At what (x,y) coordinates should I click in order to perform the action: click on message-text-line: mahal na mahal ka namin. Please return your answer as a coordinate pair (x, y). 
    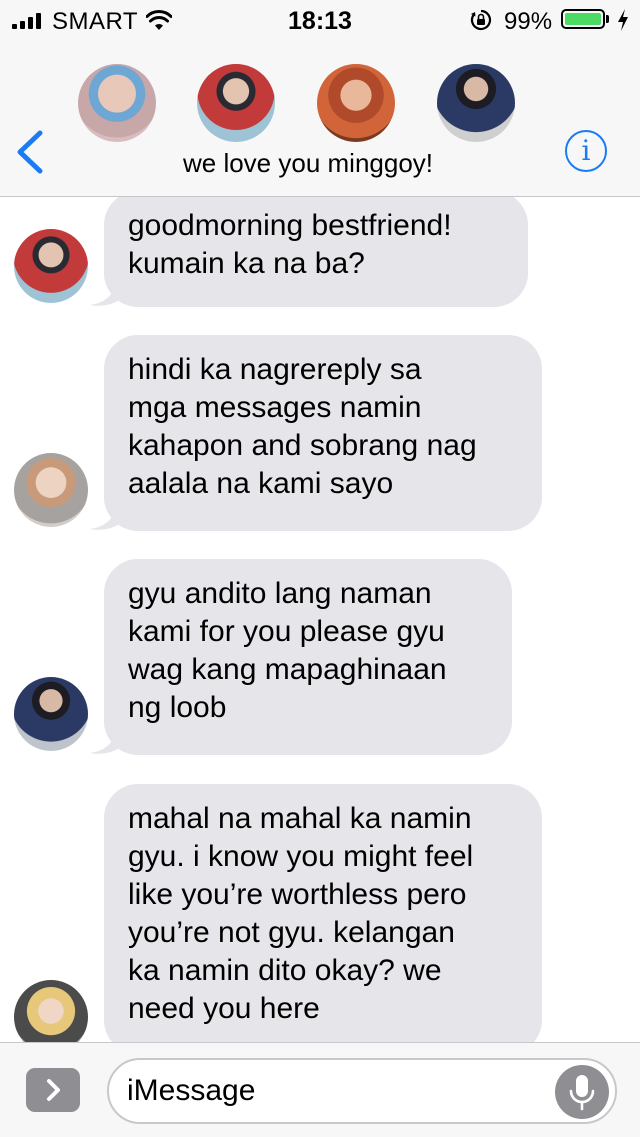
    Looking at the image, I should click on (300, 818).